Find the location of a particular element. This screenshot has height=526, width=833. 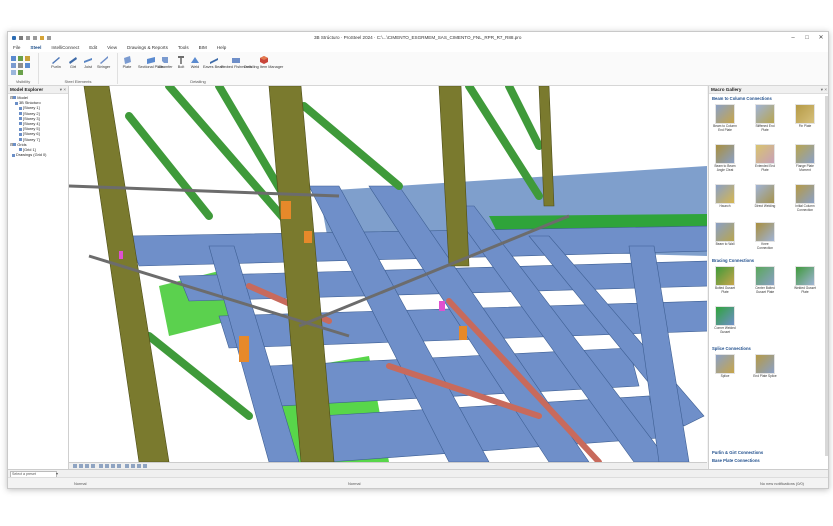

detailing-item-manager-button: Detailing Item Manager is located at coordinates (263, 62).